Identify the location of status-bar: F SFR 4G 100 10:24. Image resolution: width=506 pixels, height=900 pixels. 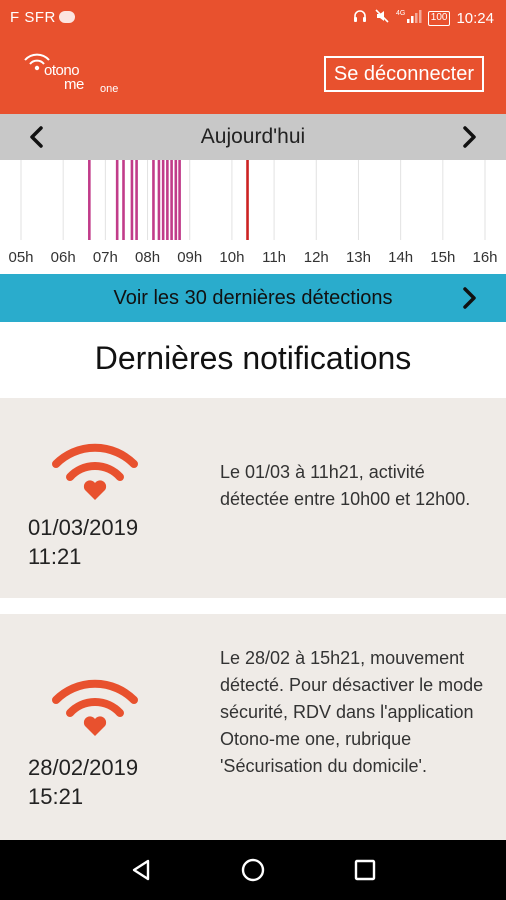
(253, 17).